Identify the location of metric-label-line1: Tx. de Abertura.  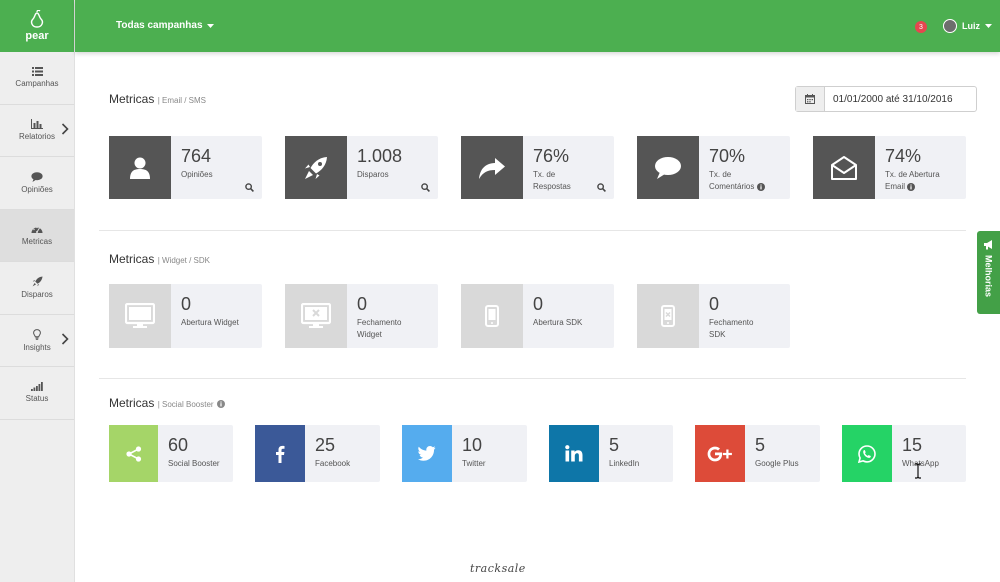
(912, 174).